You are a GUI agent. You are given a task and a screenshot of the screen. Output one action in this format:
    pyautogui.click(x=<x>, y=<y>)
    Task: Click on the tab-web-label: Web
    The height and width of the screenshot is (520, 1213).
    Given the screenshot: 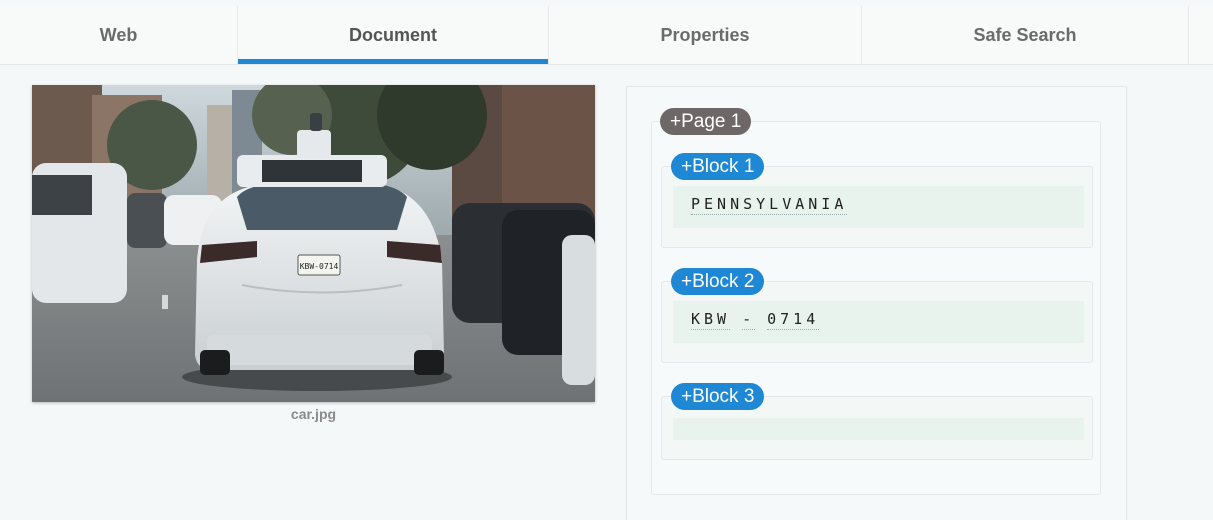 What is the action you would take?
    pyautogui.click(x=118, y=34)
    